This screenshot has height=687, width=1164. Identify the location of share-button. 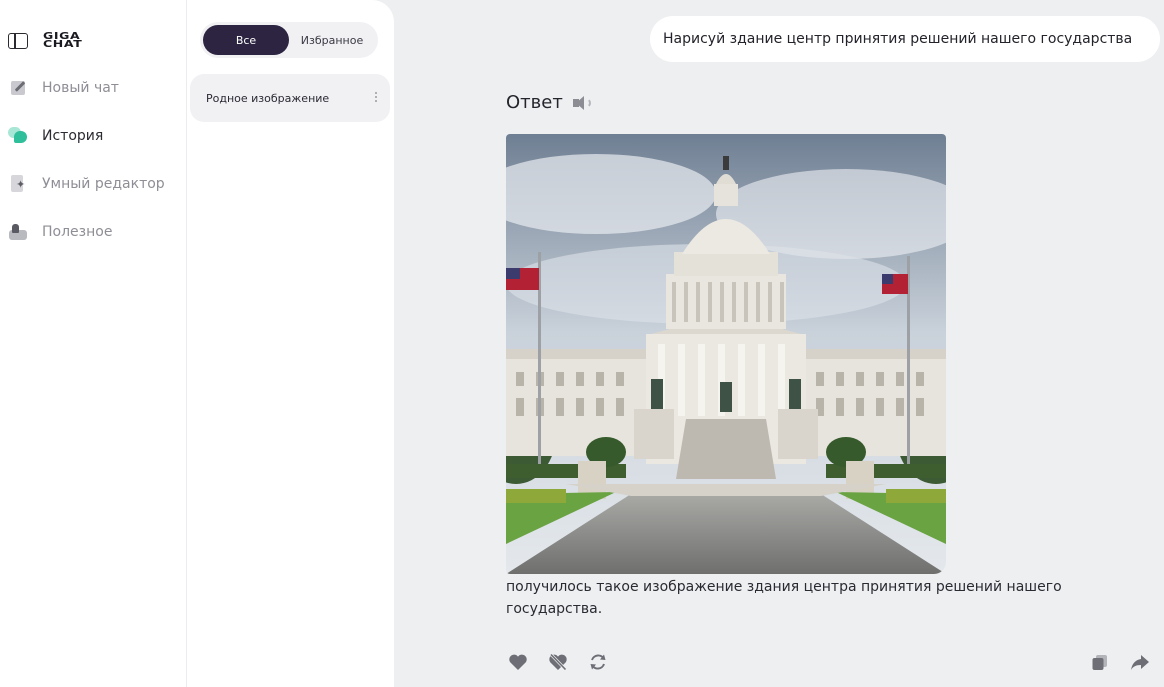
(1140, 662).